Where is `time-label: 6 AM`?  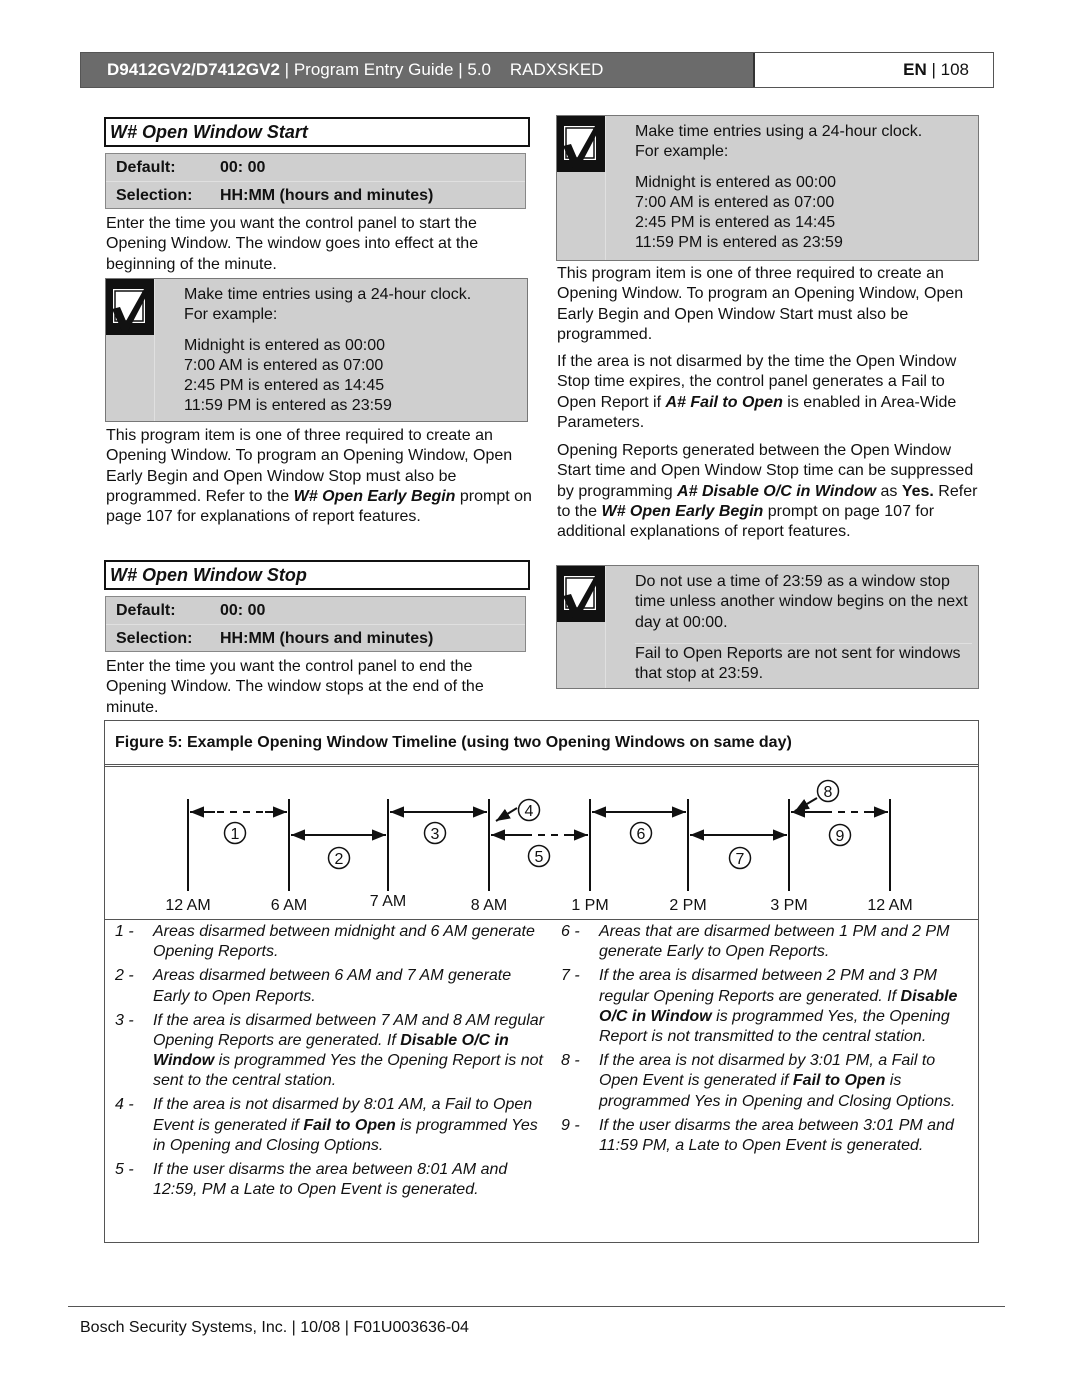
time-label: 6 AM is located at coordinates (289, 905).